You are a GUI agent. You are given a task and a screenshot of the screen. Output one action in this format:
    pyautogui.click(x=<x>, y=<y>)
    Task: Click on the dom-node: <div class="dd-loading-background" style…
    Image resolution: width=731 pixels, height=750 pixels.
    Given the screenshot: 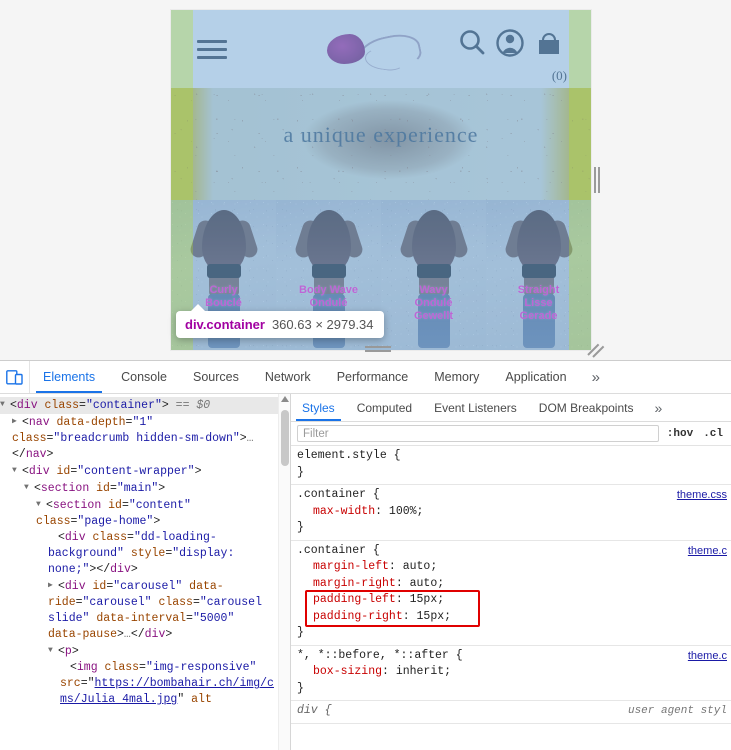 What is the action you would take?
    pyautogui.click(x=139, y=554)
    